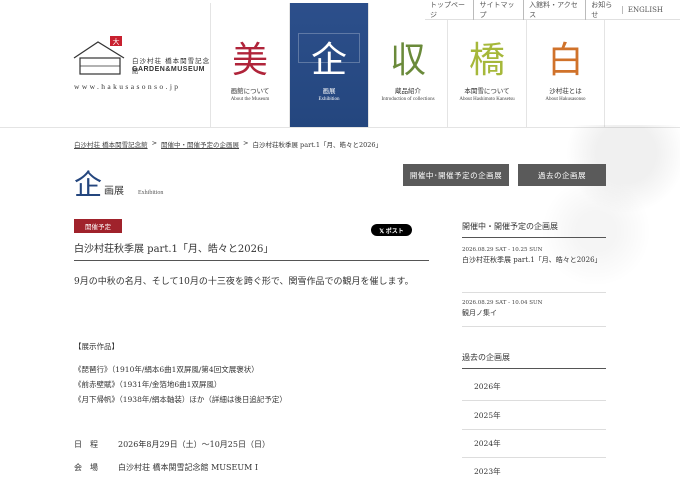  What do you see at coordinates (249, 60) in the screenshot?
I see `nav-big-char: 美` at bounding box center [249, 60].